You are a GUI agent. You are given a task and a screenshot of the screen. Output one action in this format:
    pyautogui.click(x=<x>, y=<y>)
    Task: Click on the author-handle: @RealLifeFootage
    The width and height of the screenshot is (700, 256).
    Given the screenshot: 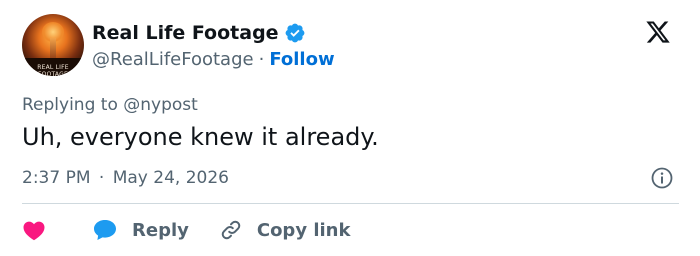 What is the action you would take?
    pyautogui.click(x=173, y=59)
    